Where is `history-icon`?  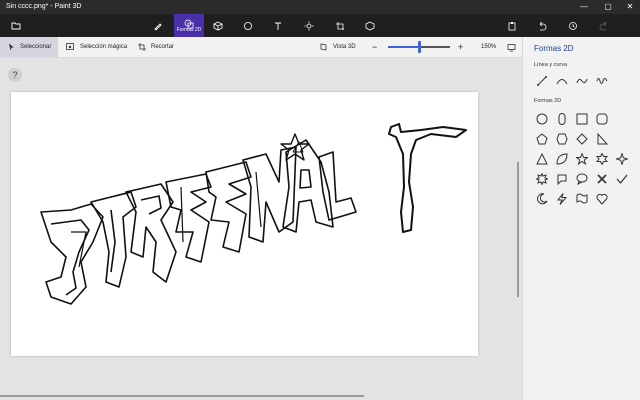 history-icon is located at coordinates (573, 25).